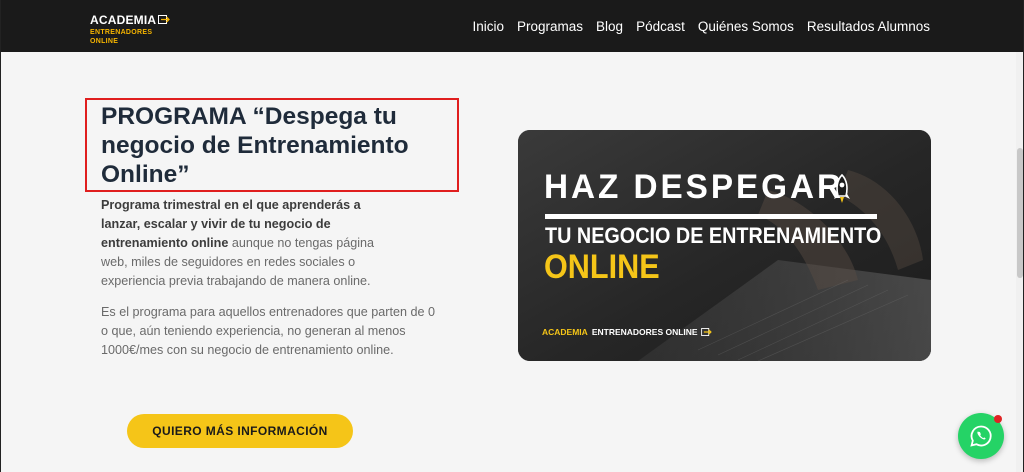 The width and height of the screenshot is (1024, 472). I want to click on hero-headline-text: HAZ DESPEGAR, so click(694, 187).